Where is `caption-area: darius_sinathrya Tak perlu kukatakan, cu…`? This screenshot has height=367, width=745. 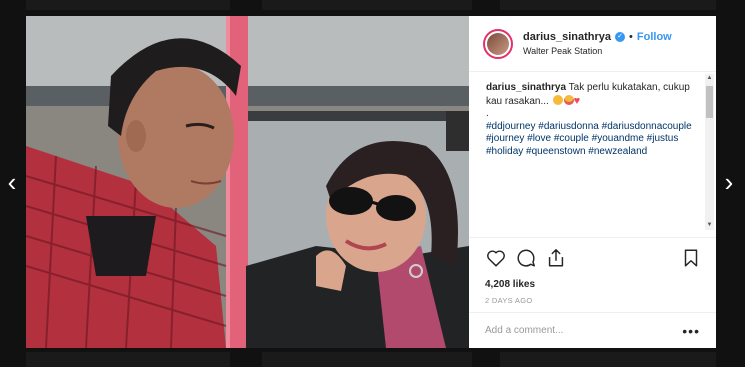 caption-area: darius_sinathrya Tak perlu kukatakan, cu… is located at coordinates (592, 154).